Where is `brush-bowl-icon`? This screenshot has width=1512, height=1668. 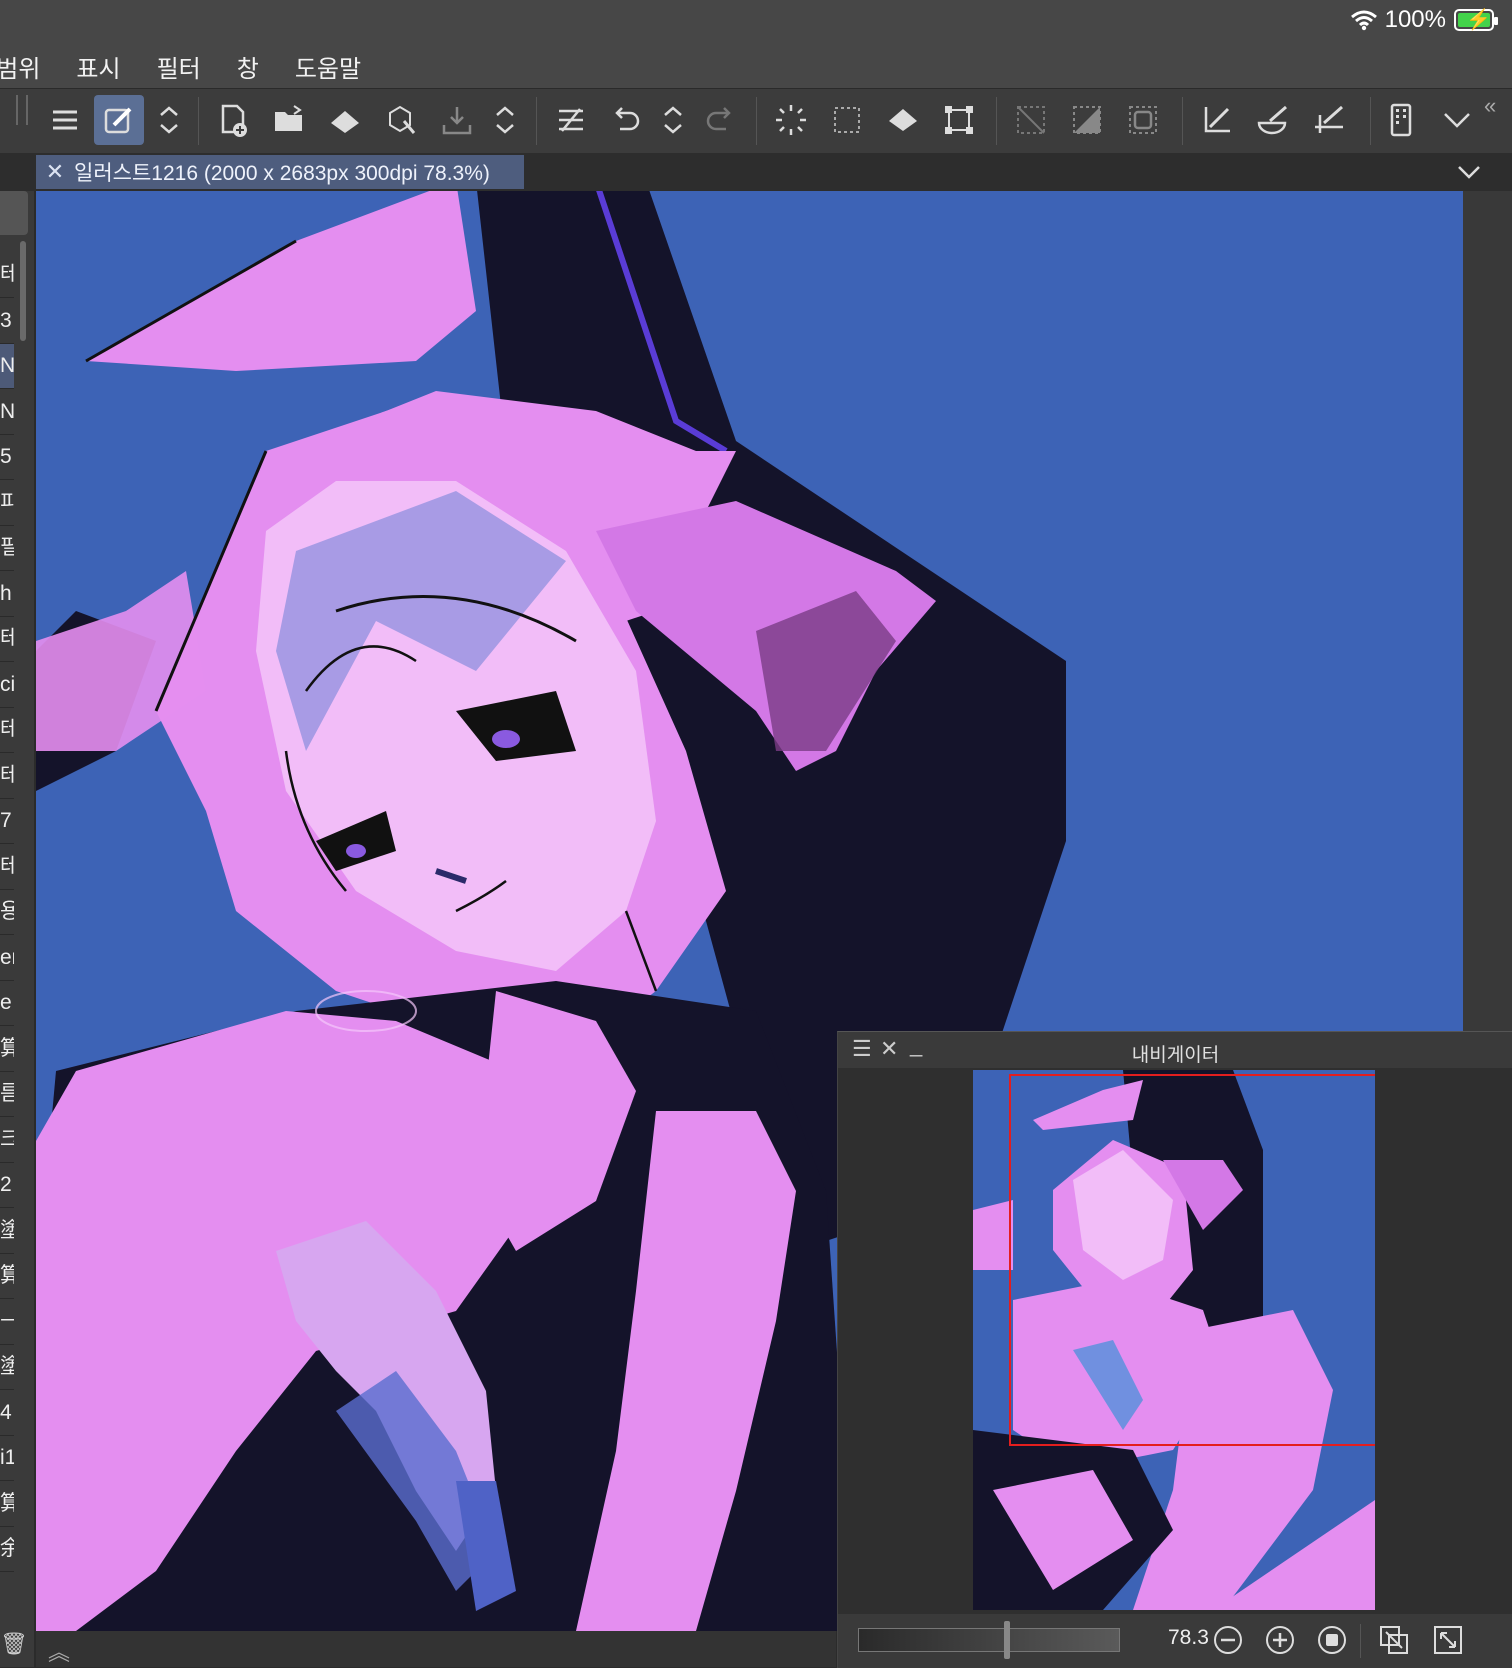 brush-bowl-icon is located at coordinates (1273, 120).